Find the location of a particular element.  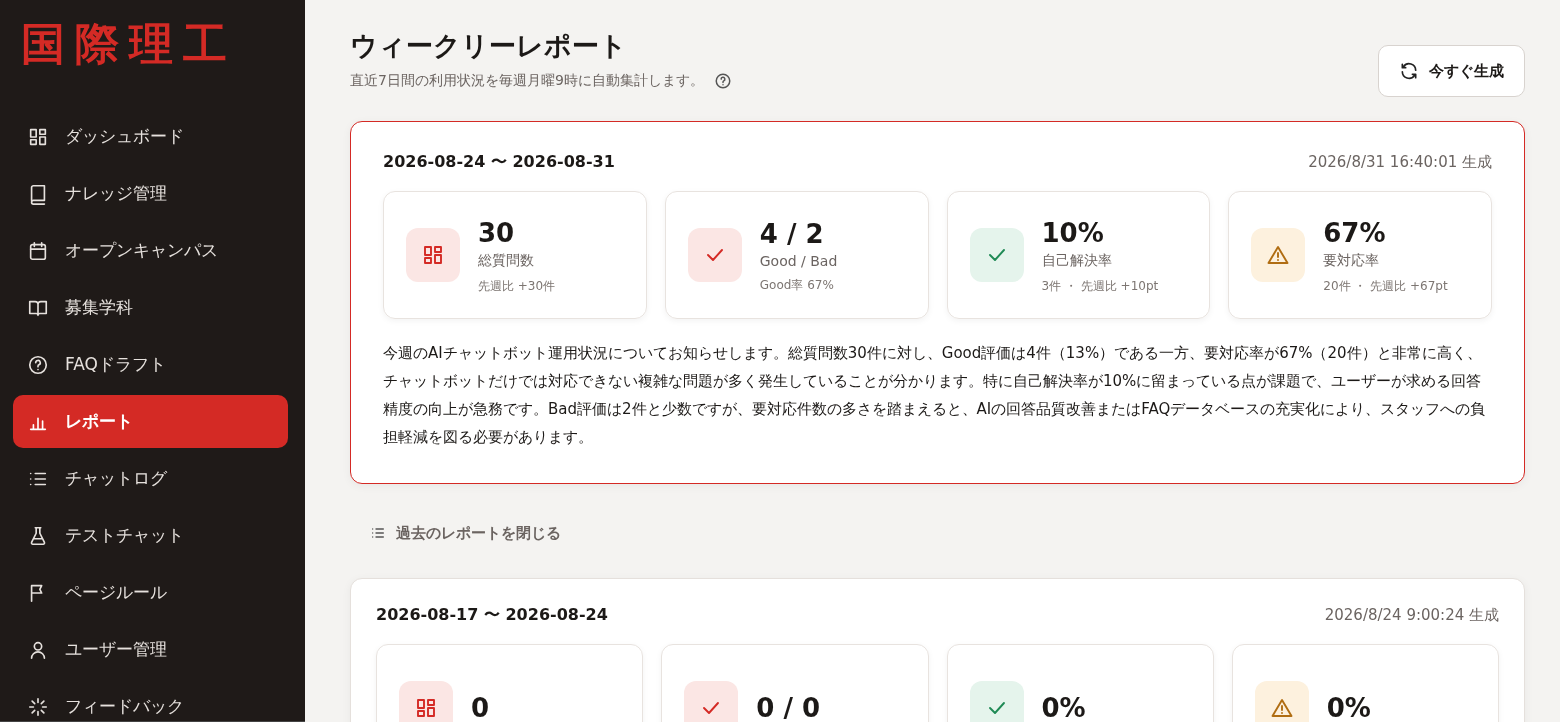

stat-label: 自己解決率 is located at coordinates (1077, 260).